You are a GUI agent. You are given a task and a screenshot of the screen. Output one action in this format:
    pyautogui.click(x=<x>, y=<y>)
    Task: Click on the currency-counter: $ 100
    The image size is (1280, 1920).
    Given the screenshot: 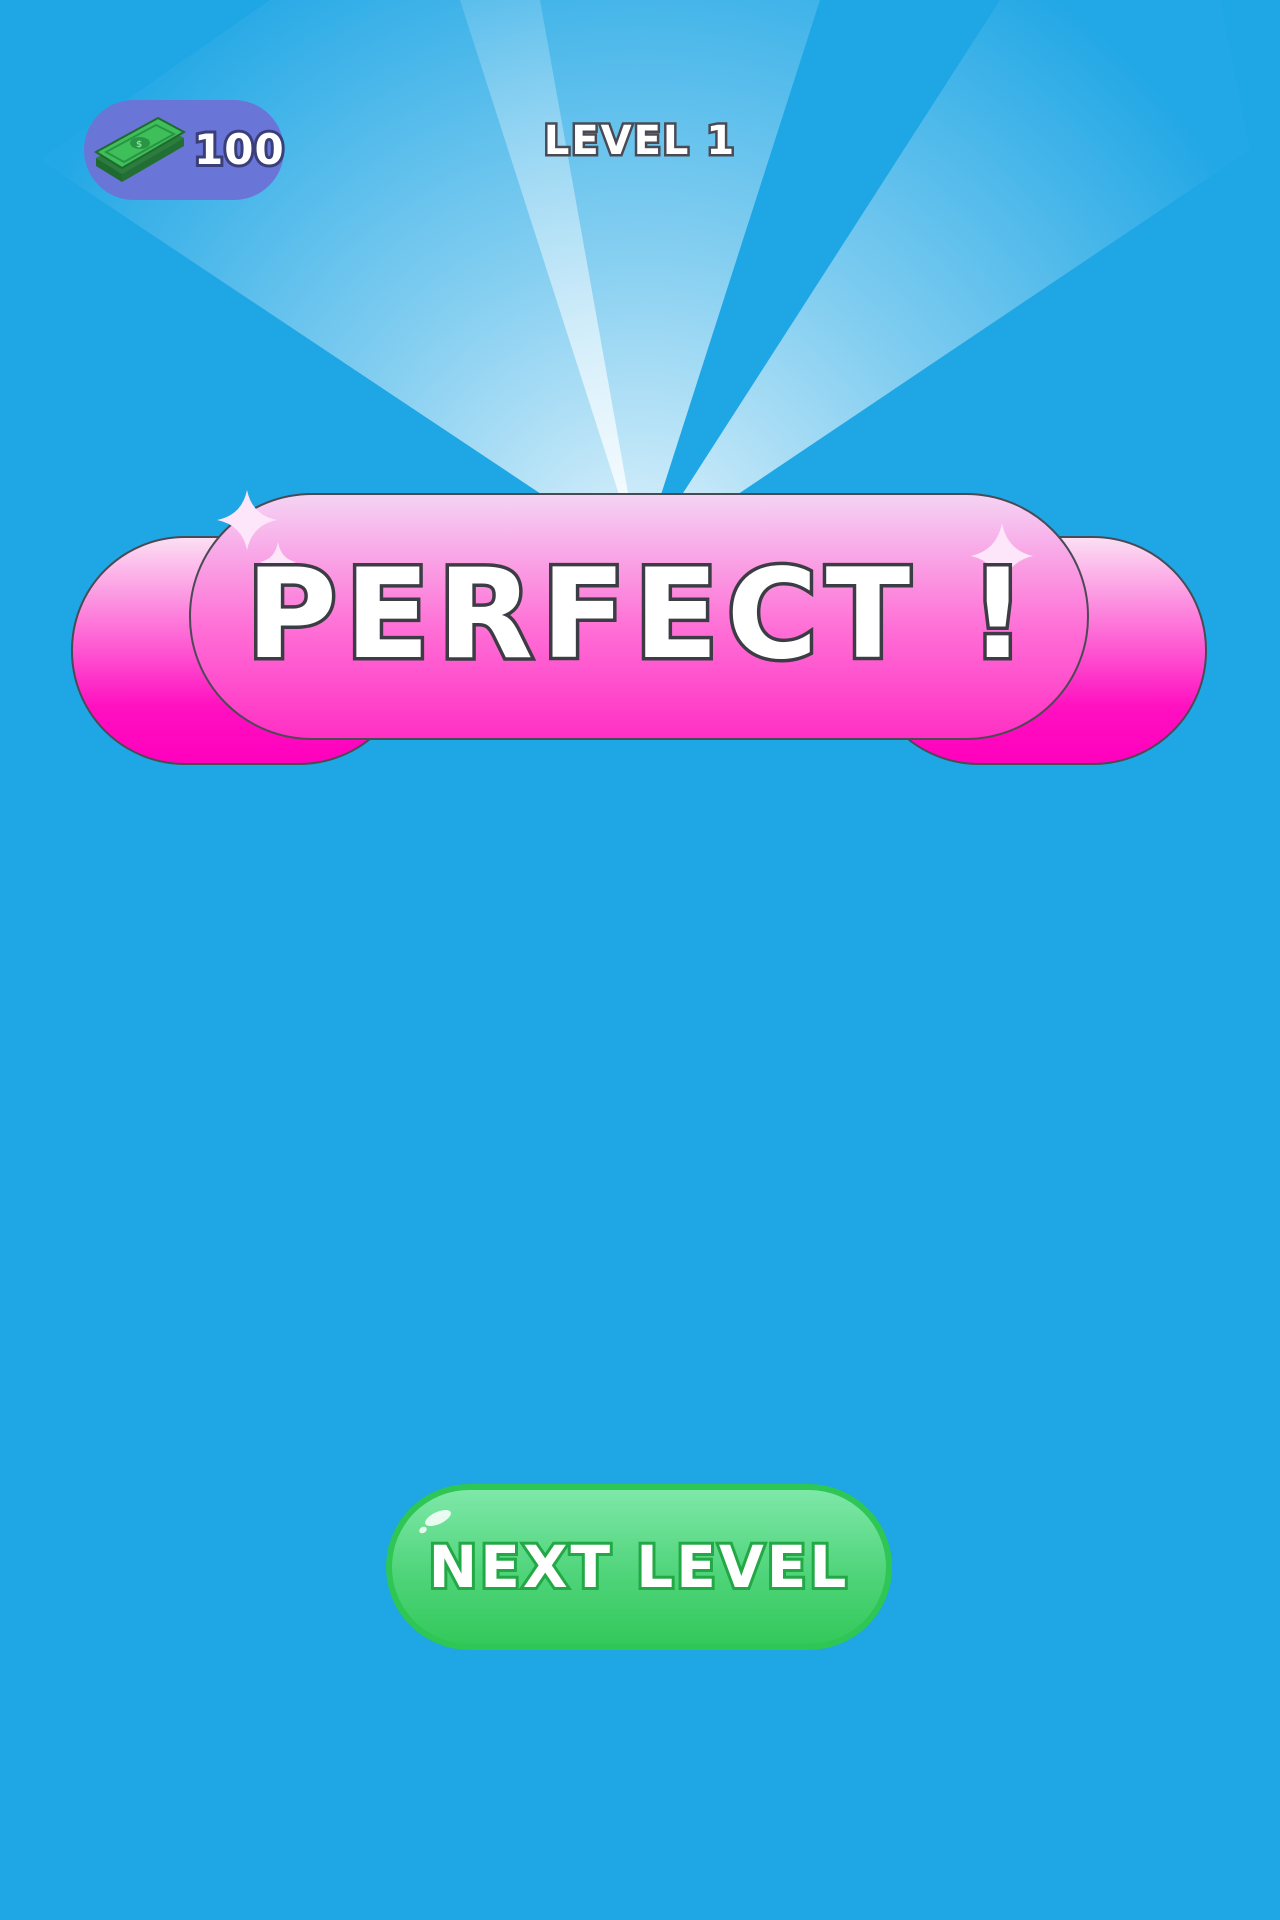 What is the action you would take?
    pyautogui.click(x=185, y=150)
    